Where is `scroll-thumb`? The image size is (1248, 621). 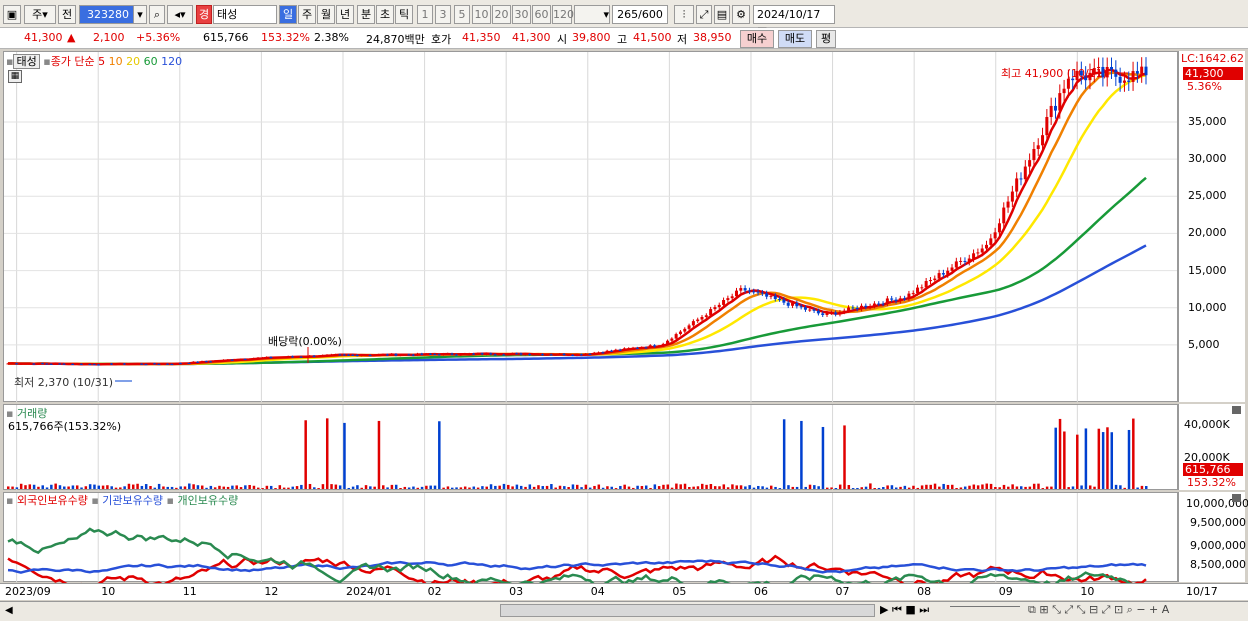 scroll-thumb is located at coordinates (687, 610).